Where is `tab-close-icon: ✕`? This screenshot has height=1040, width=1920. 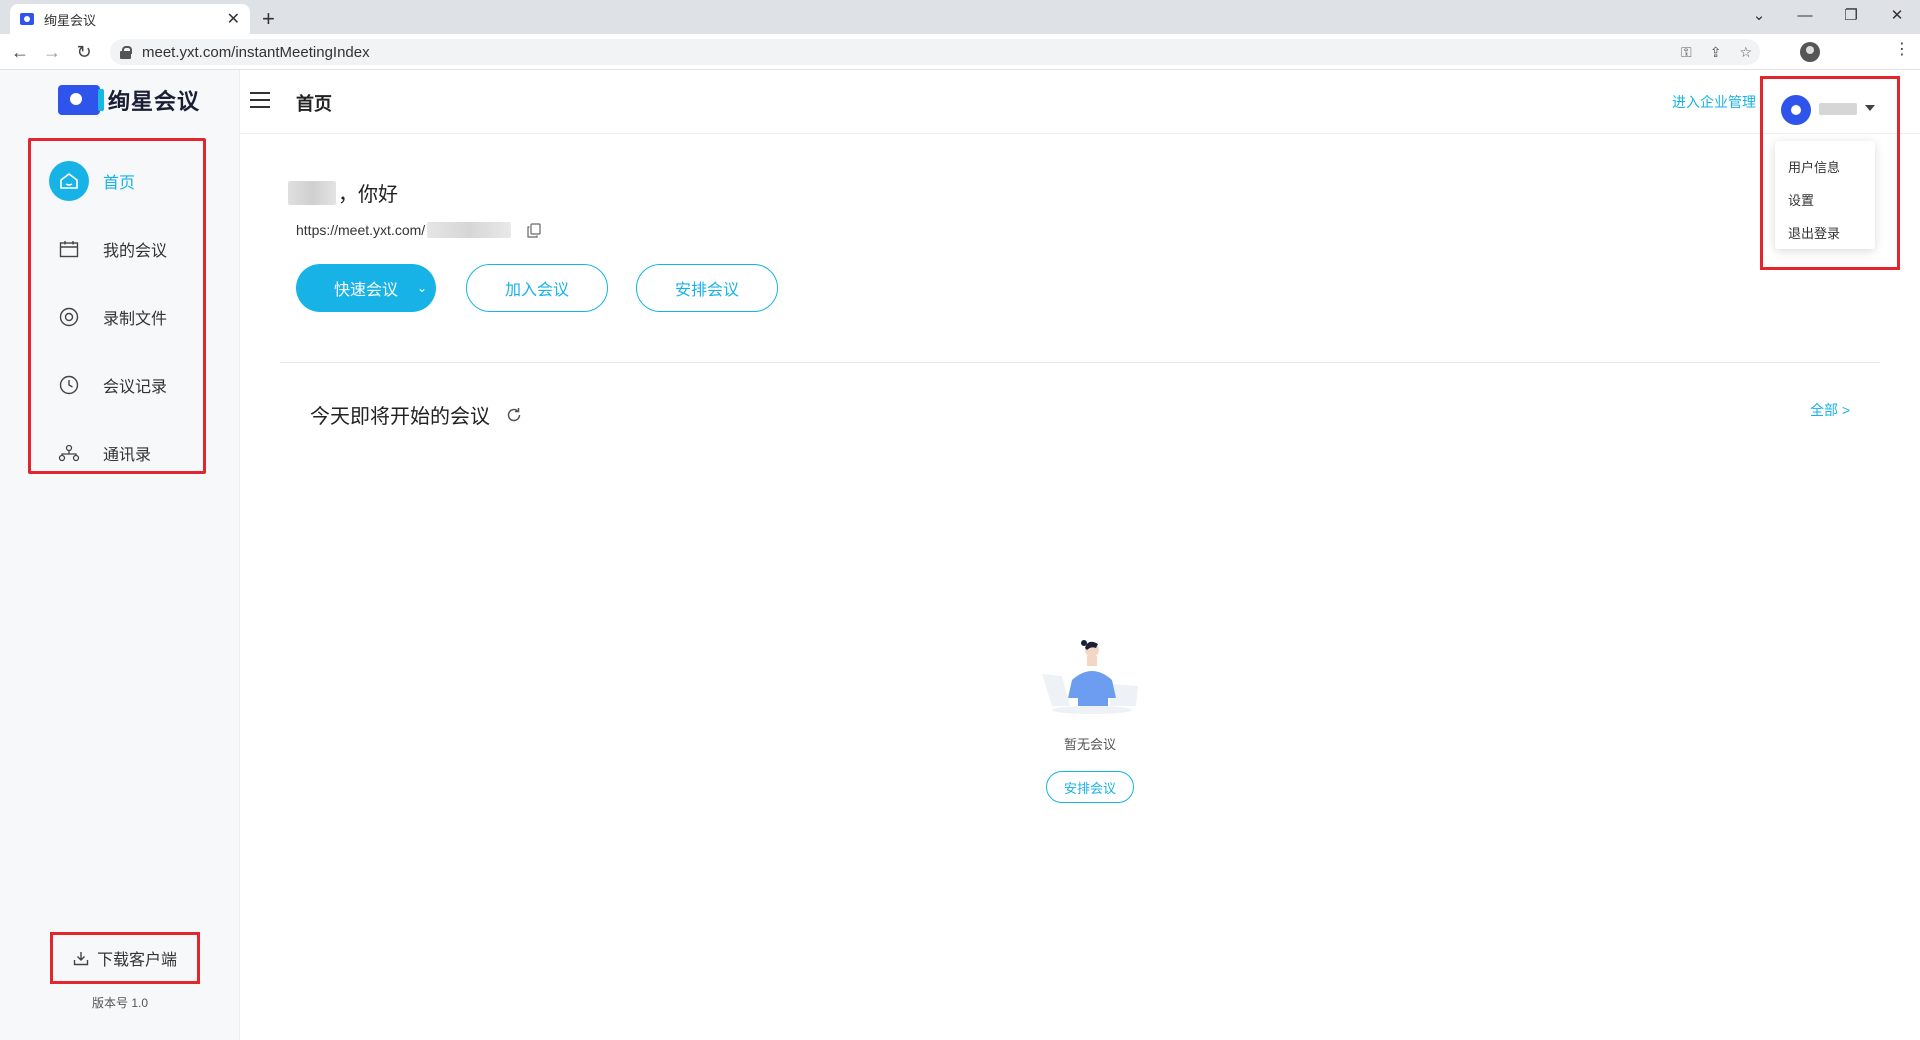 tab-close-icon: ✕ is located at coordinates (233, 19).